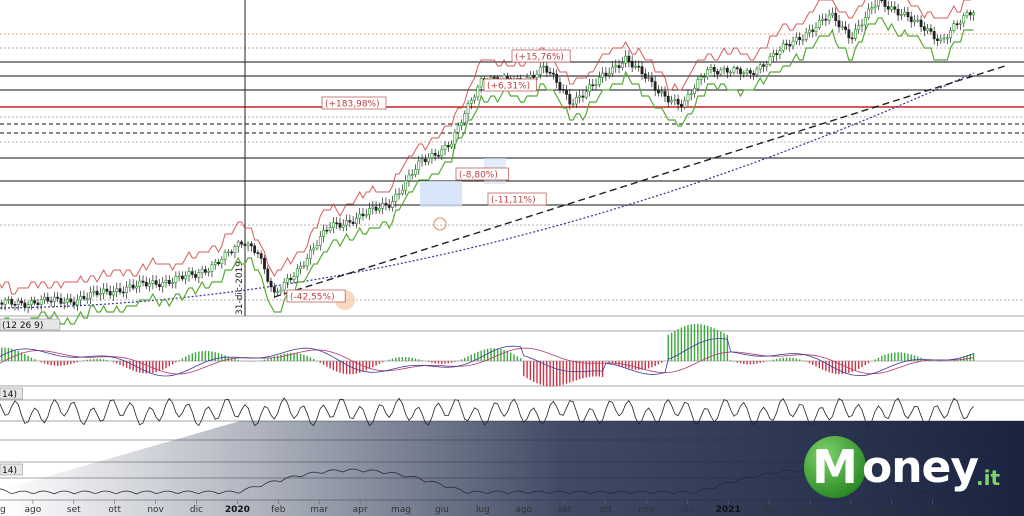 The image size is (1024, 516). Describe the element at coordinates (835, 467) in the screenshot. I see `brand-m-circle: M` at that location.